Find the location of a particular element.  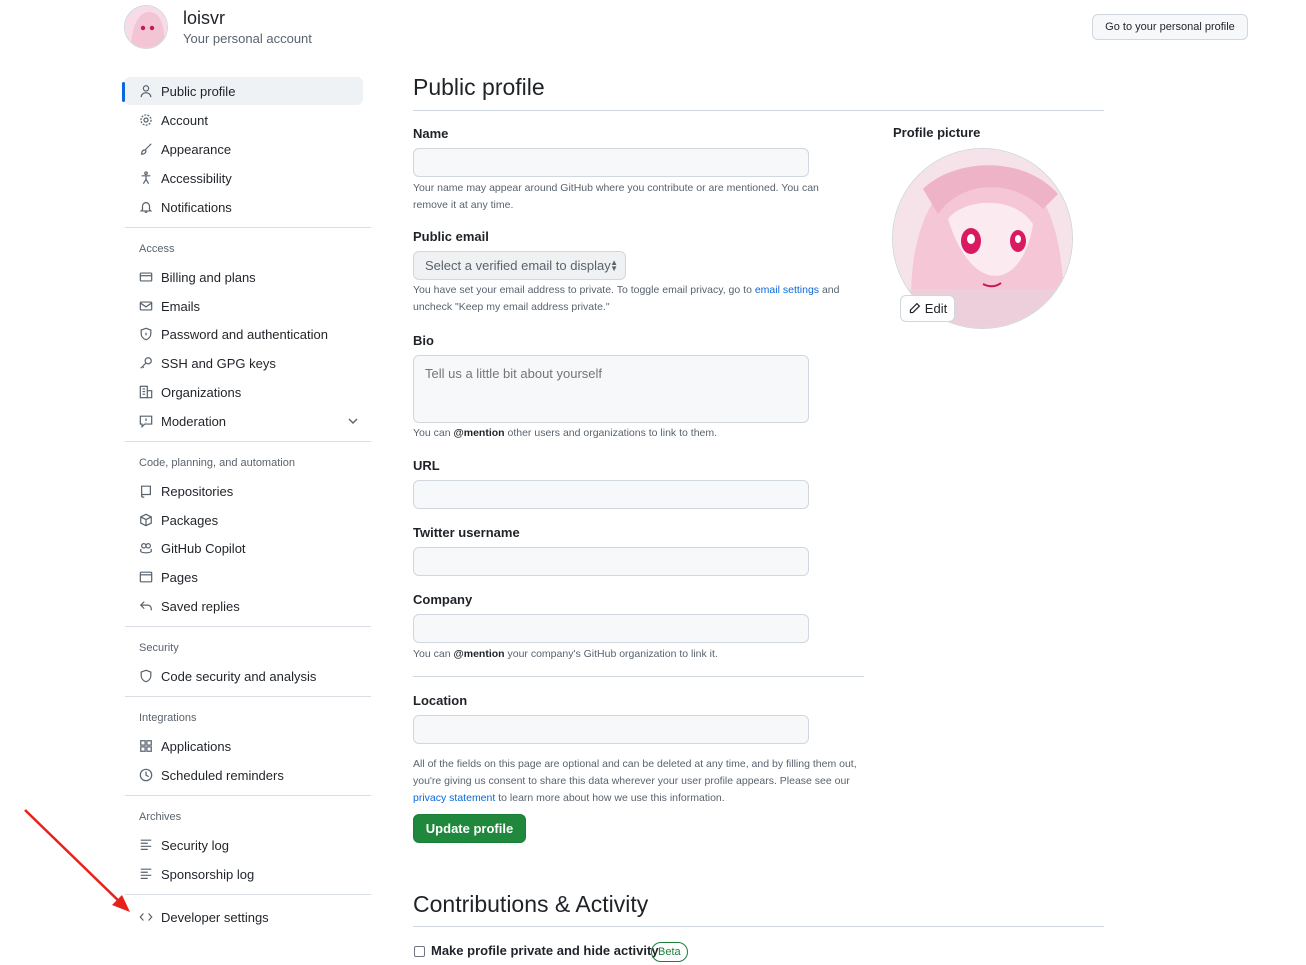

edit-label: Edit is located at coordinates (936, 308).